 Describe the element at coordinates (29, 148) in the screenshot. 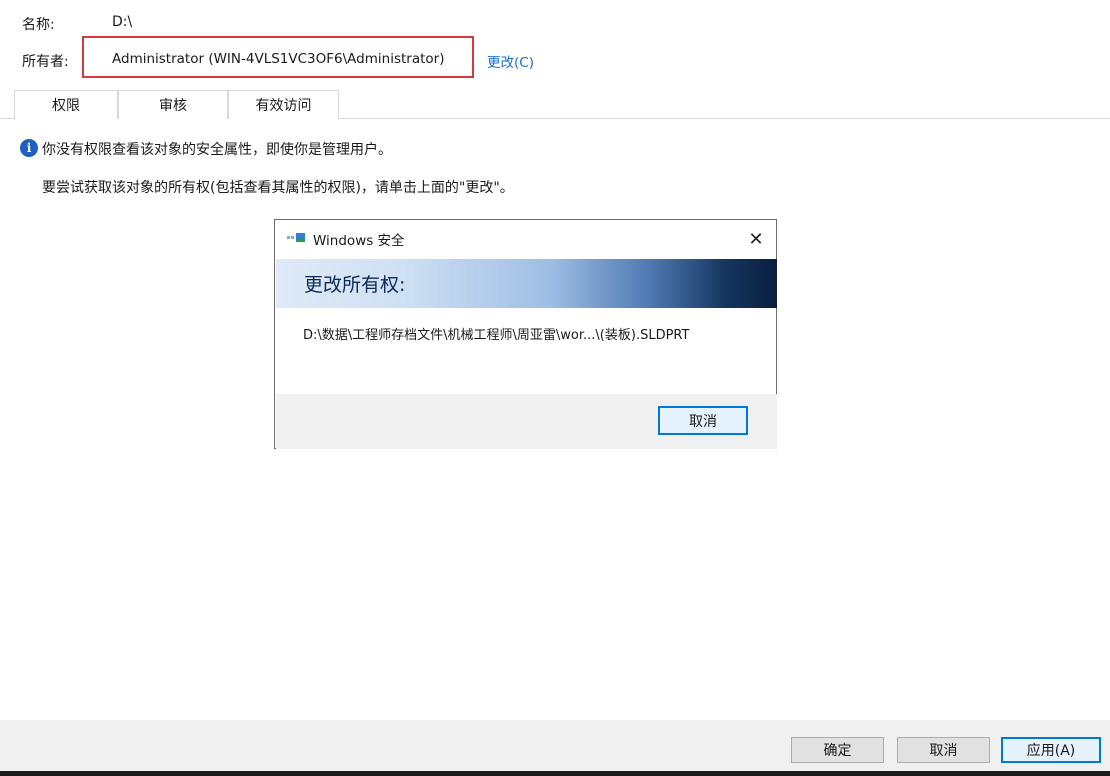

I see `info-icon: i` at that location.